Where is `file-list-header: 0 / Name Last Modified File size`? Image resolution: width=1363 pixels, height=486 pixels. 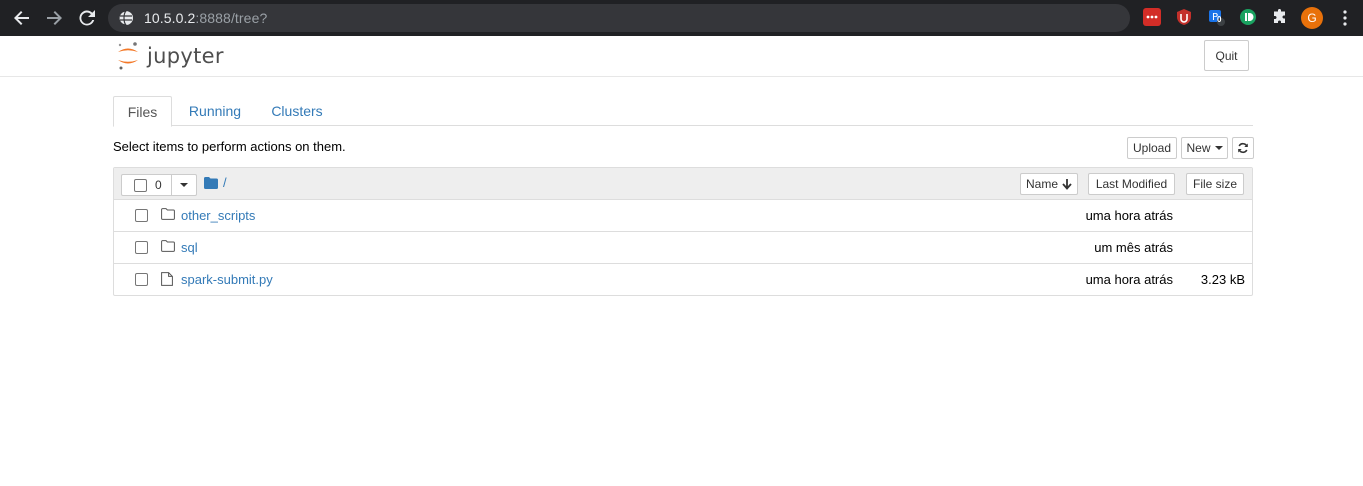
file-list-header: 0 / Name Last Modified File size is located at coordinates (683, 184).